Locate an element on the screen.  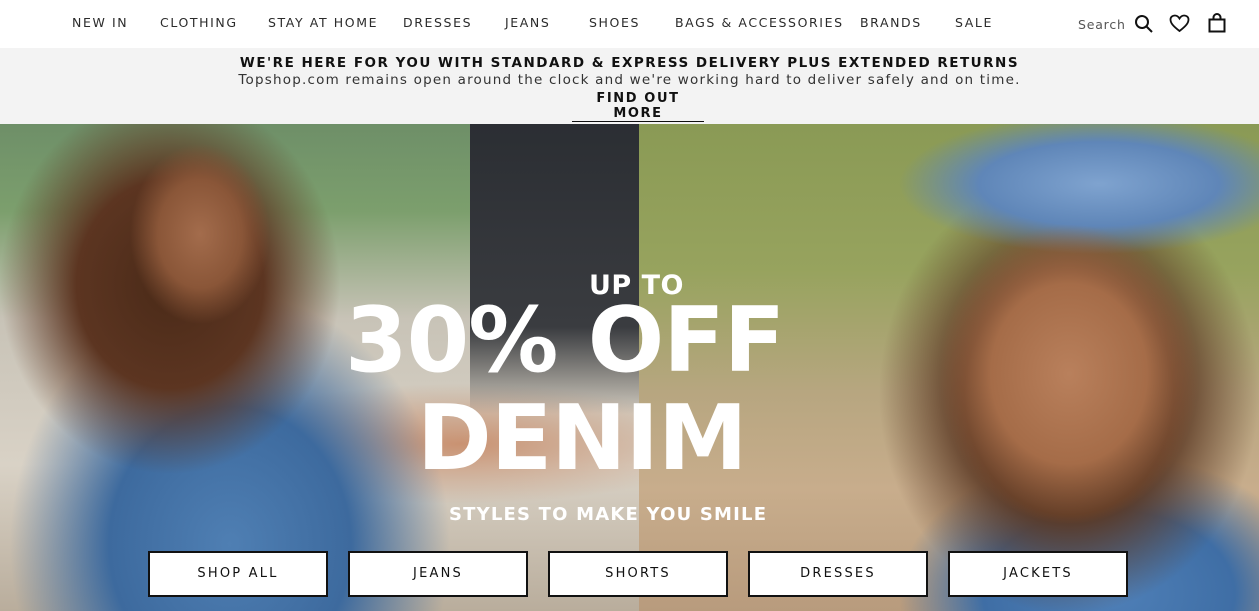
nav-item-new-in: NEW IN is located at coordinates (100, 22).